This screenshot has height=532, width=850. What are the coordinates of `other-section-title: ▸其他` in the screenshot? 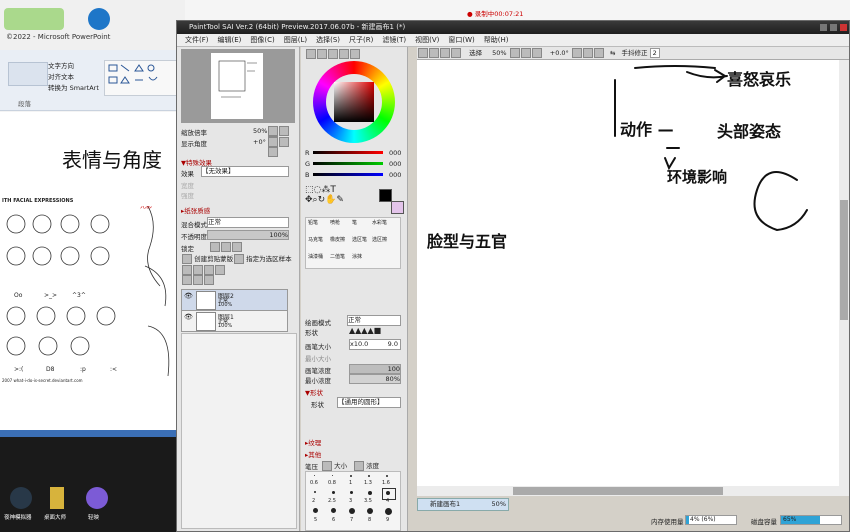 It's located at (313, 454).